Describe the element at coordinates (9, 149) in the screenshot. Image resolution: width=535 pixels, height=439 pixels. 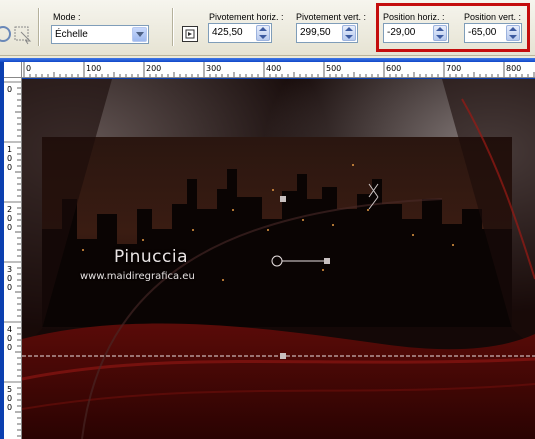
I see `ruler-label-v: 1` at that location.